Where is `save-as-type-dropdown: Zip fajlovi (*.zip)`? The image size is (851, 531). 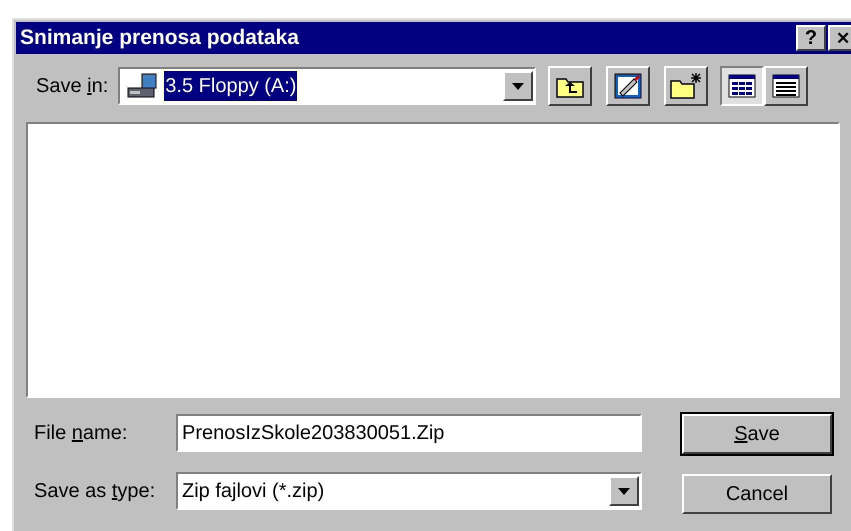
save-as-type-dropdown: Zip fajlovi (*.zip) is located at coordinates (409, 491).